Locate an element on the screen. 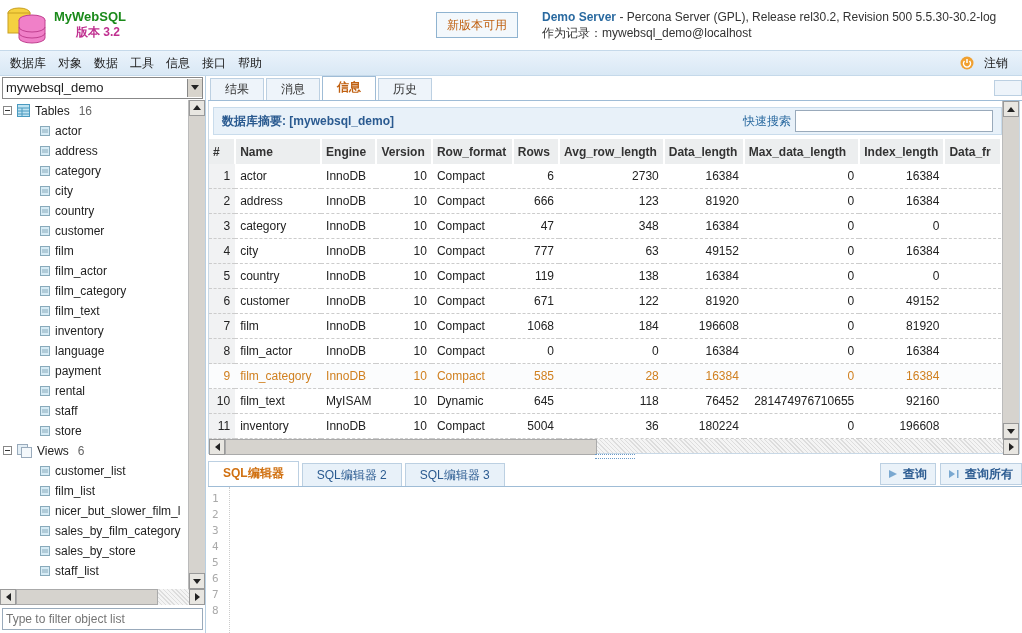 The height and width of the screenshot is (633, 1022). menu-item: 对象 is located at coordinates (70, 63).